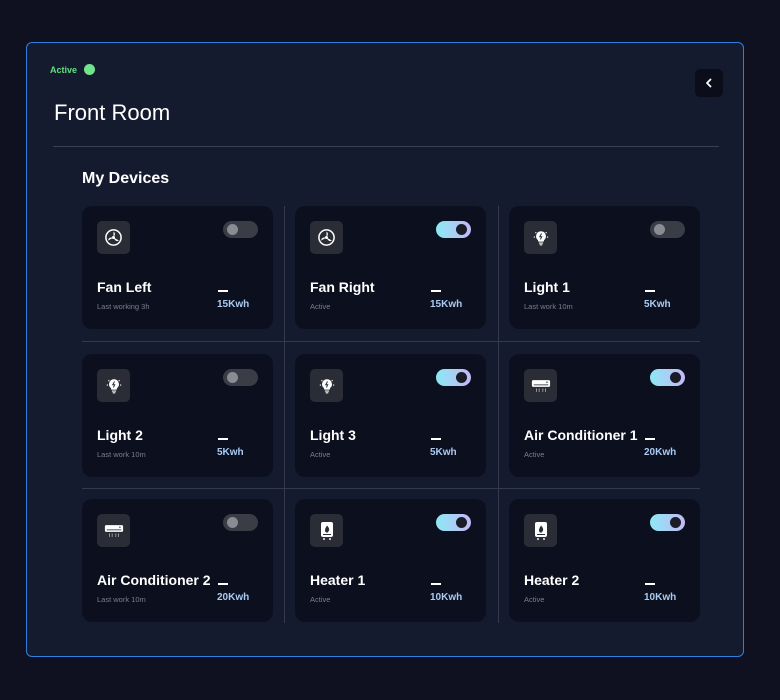 The width and height of the screenshot is (780, 700). Describe the element at coordinates (124, 287) in the screenshot. I see `device-name: Fan Left` at that location.